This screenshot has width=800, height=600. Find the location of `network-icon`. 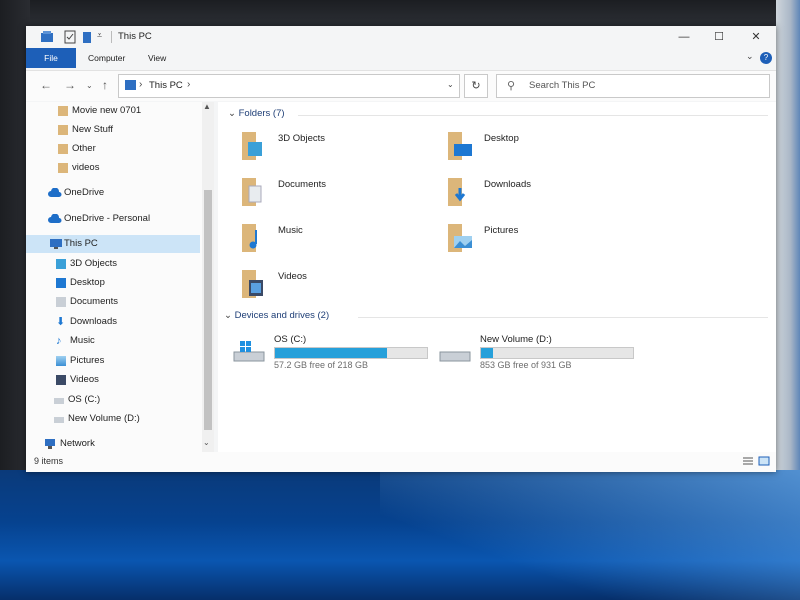

network-icon is located at coordinates (50, 444).